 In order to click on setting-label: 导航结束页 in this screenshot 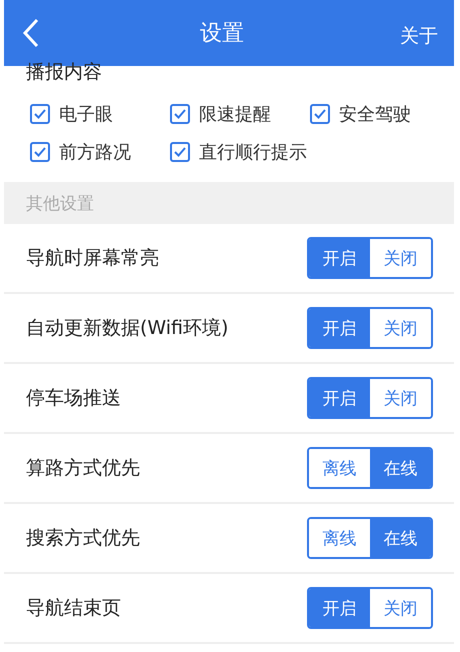, I will do `click(73, 608)`.